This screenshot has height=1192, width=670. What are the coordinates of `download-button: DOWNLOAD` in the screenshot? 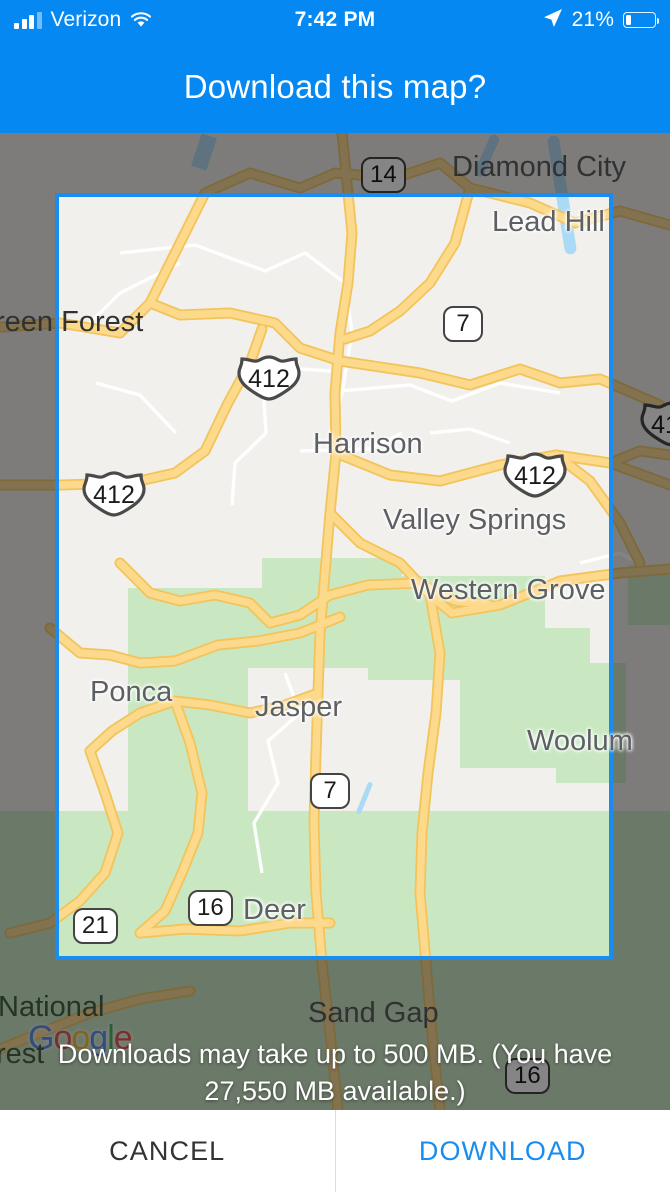 It's located at (503, 1151).